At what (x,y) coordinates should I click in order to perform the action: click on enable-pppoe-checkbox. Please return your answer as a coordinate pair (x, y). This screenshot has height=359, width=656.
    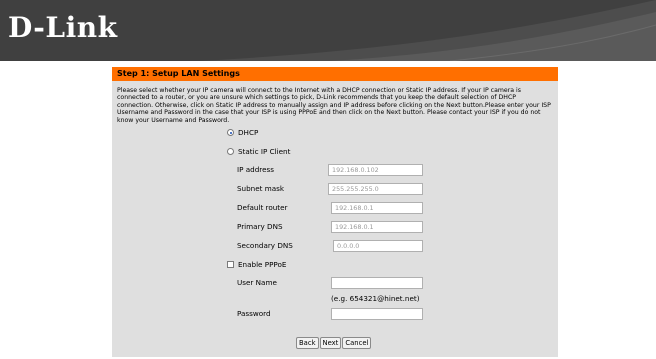
    Looking at the image, I should click on (230, 265).